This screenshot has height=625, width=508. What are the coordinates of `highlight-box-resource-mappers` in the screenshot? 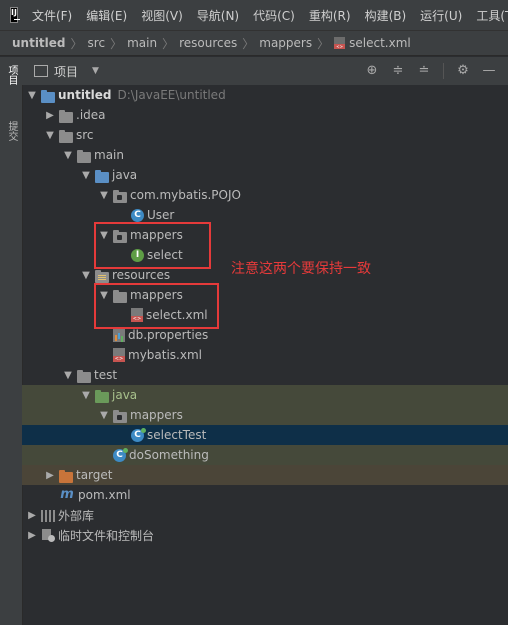 It's located at (156, 306).